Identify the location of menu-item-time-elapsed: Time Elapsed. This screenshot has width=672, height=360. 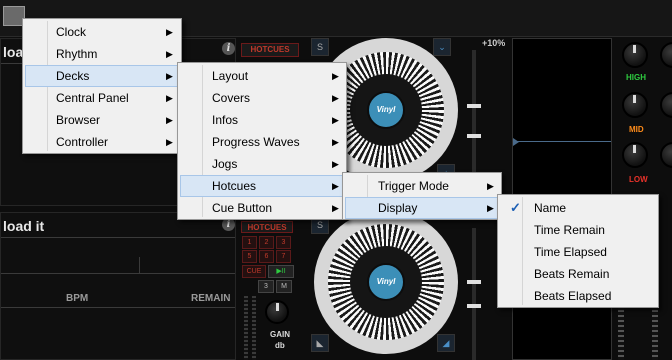
(578, 252).